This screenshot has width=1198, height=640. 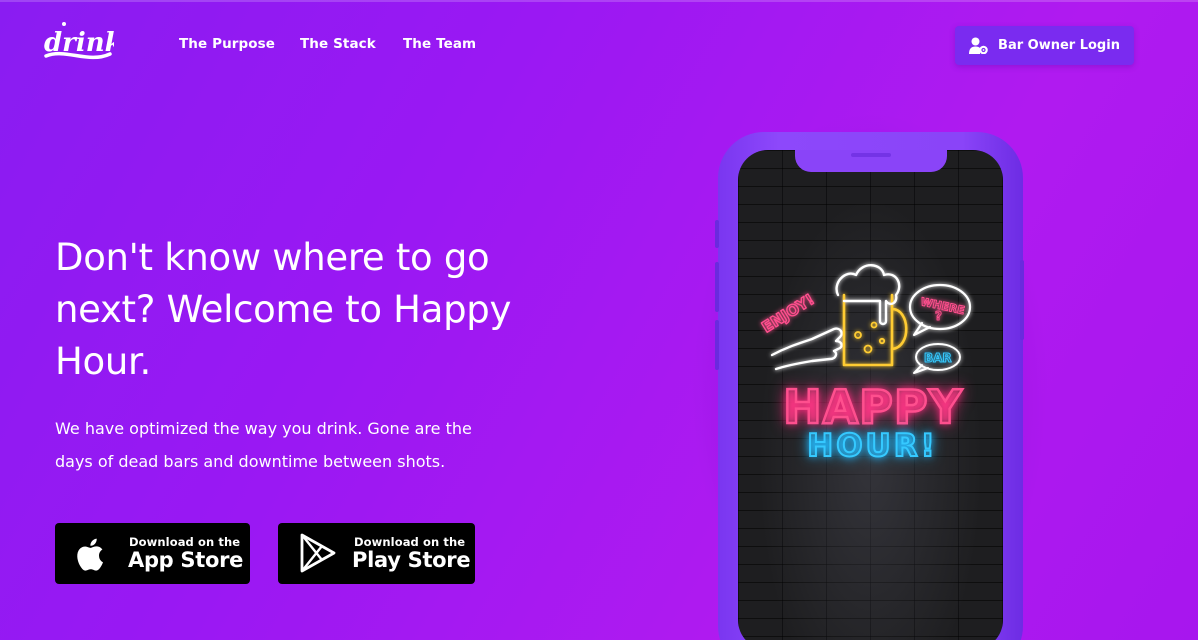 I want to click on nav-link-purpose: The Purpose, so click(x=227, y=44).